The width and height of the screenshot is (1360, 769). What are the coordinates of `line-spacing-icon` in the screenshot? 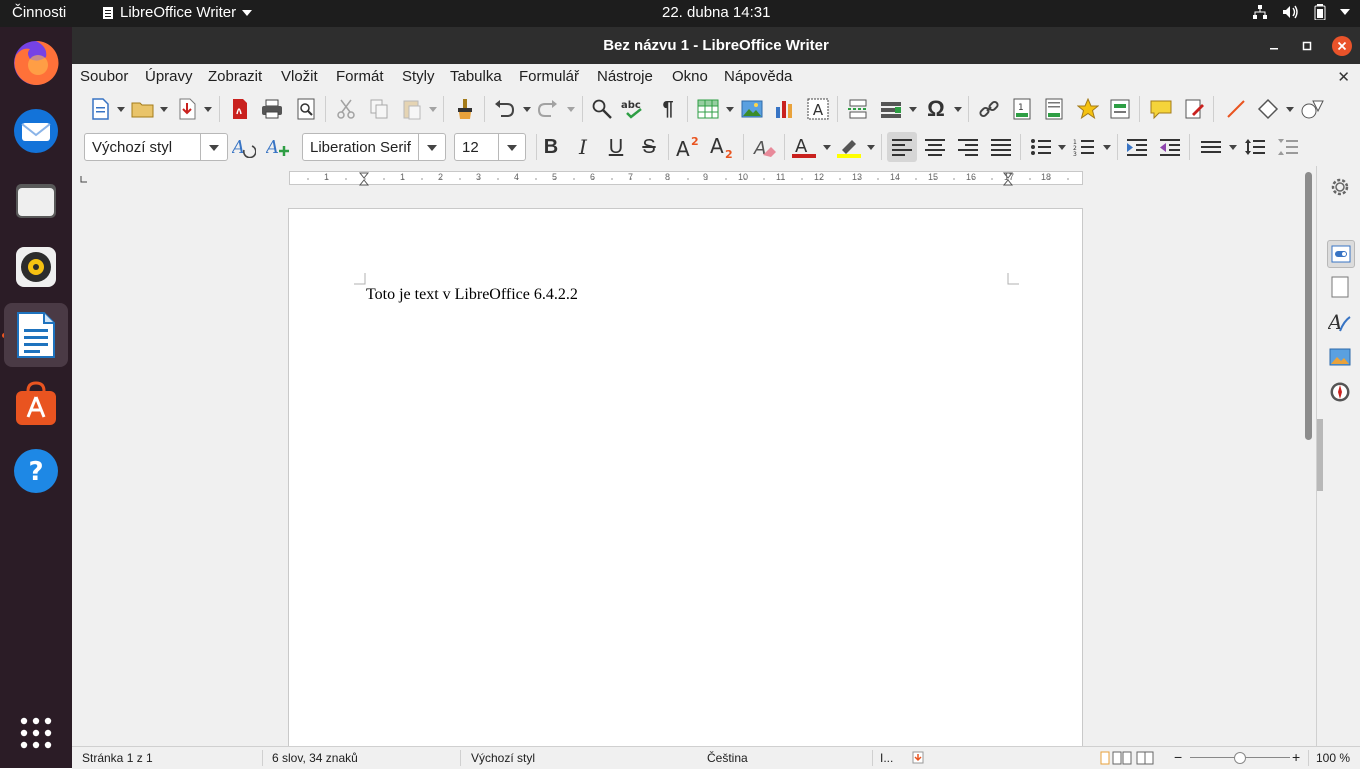 It's located at (1211, 147).